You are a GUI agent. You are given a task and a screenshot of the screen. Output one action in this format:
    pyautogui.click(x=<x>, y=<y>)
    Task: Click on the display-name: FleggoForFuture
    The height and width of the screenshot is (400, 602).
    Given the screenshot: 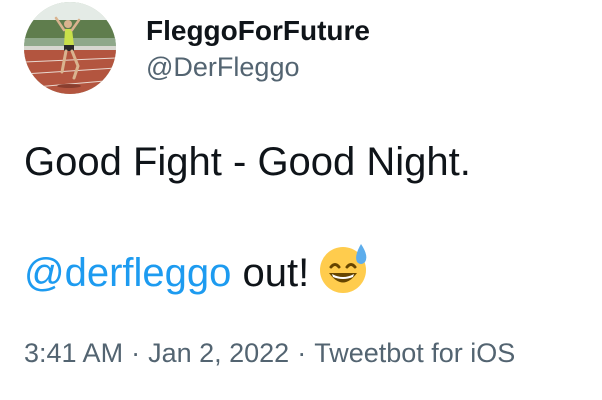 What is the action you would take?
    pyautogui.click(x=258, y=31)
    